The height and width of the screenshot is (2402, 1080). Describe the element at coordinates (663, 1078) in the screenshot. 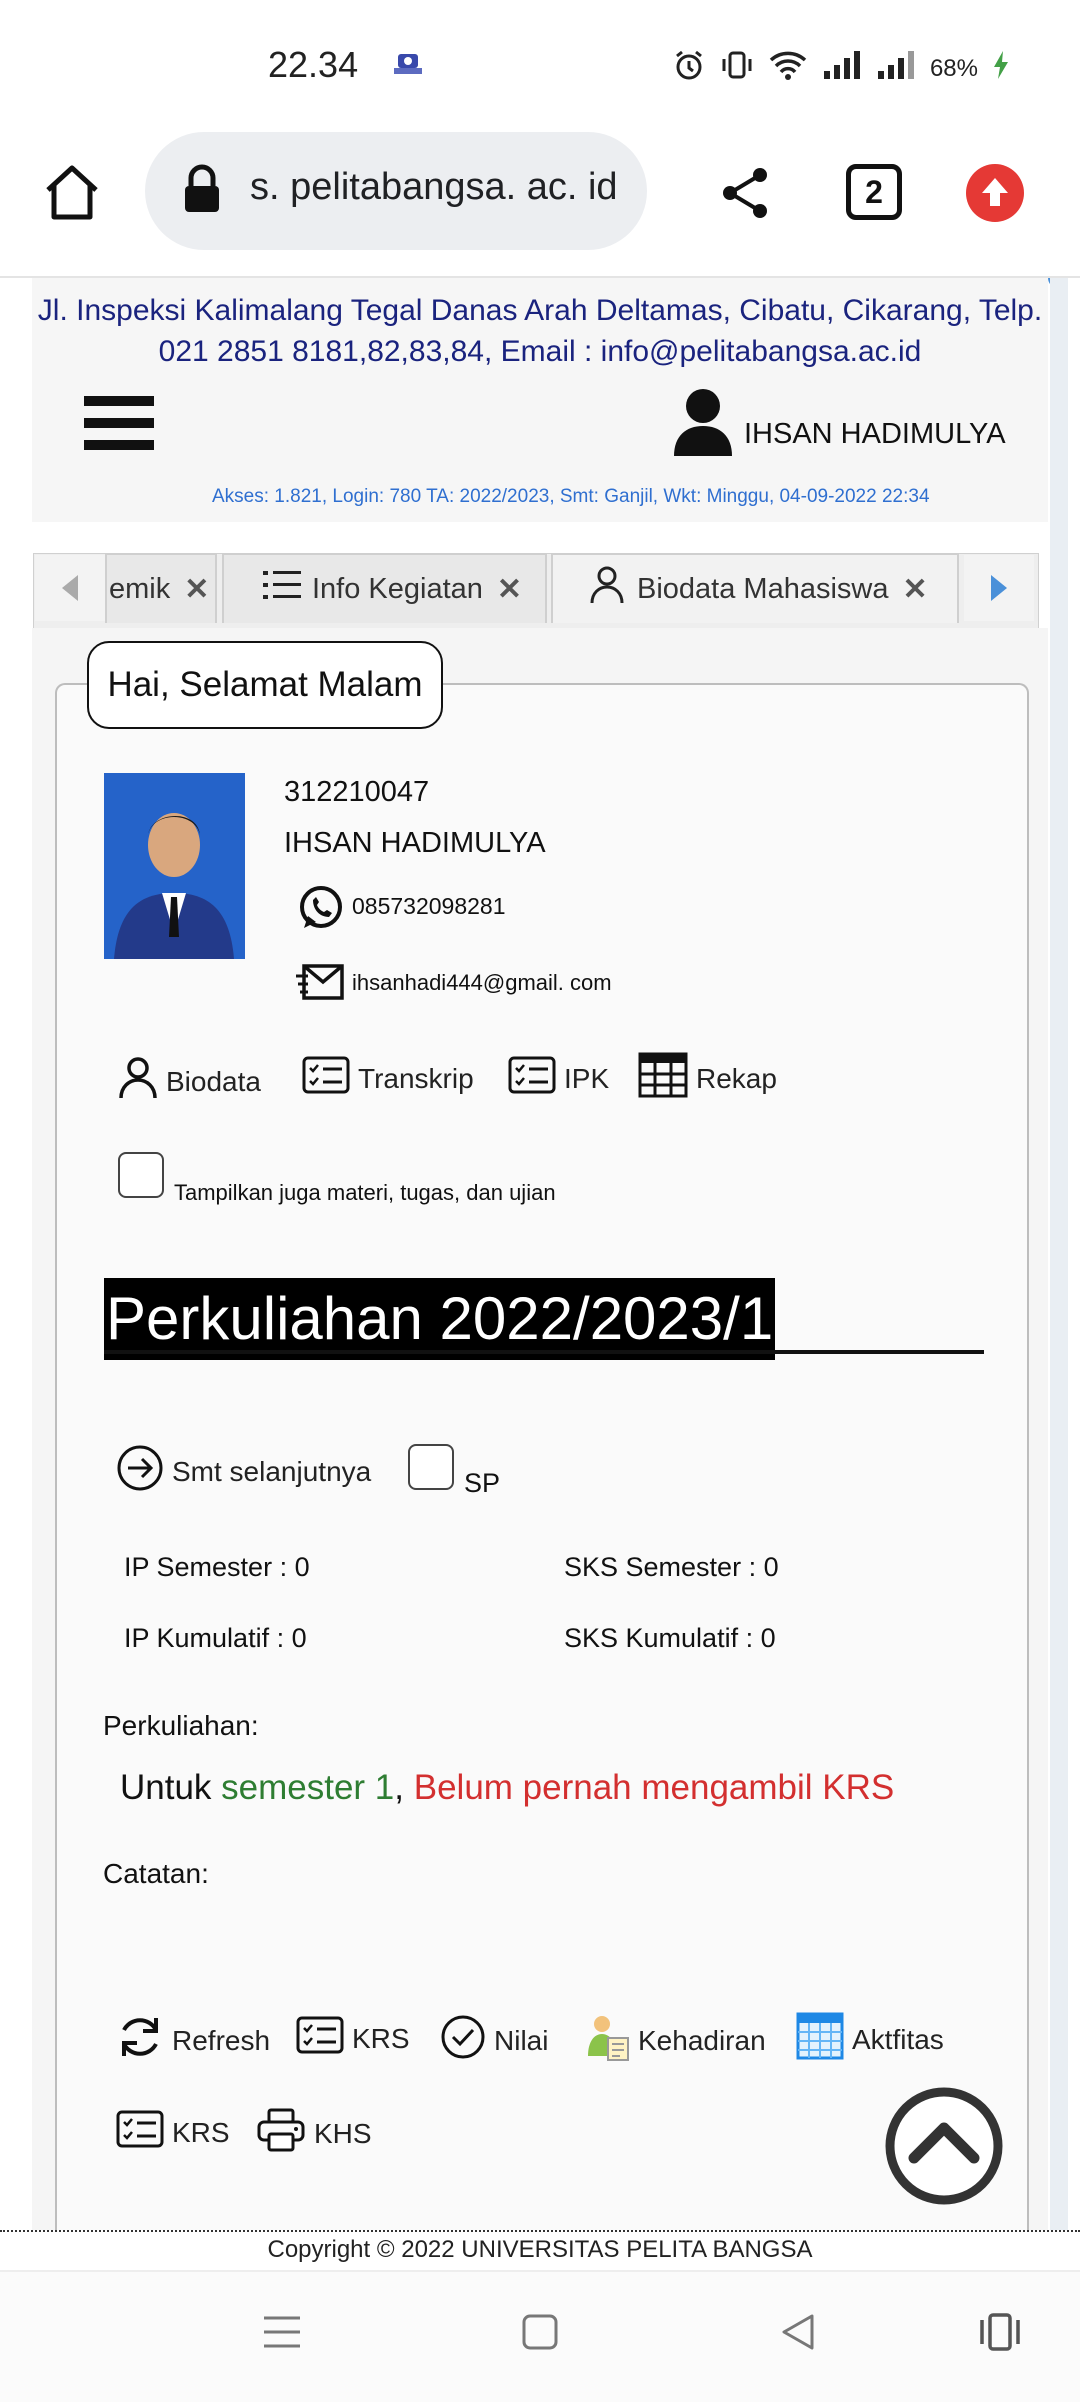

I see `table-icon` at that location.